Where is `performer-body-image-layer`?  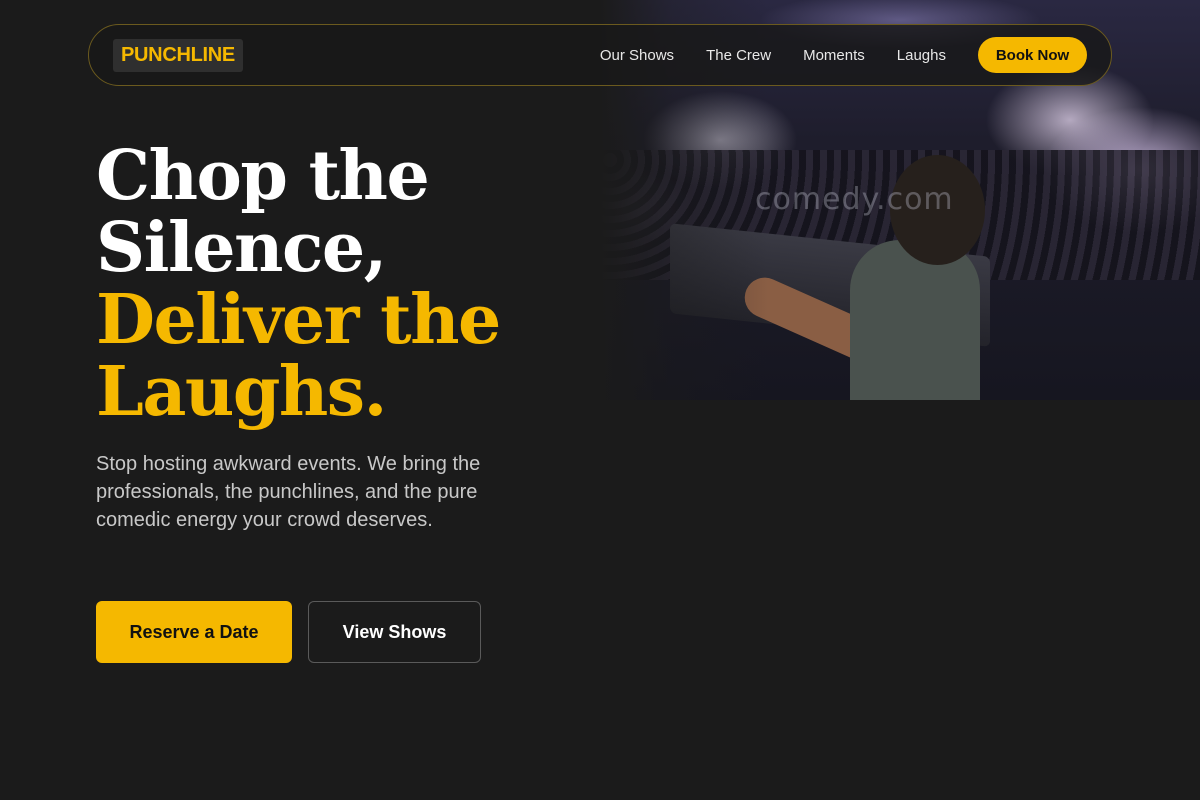 performer-body-image-layer is located at coordinates (915, 320).